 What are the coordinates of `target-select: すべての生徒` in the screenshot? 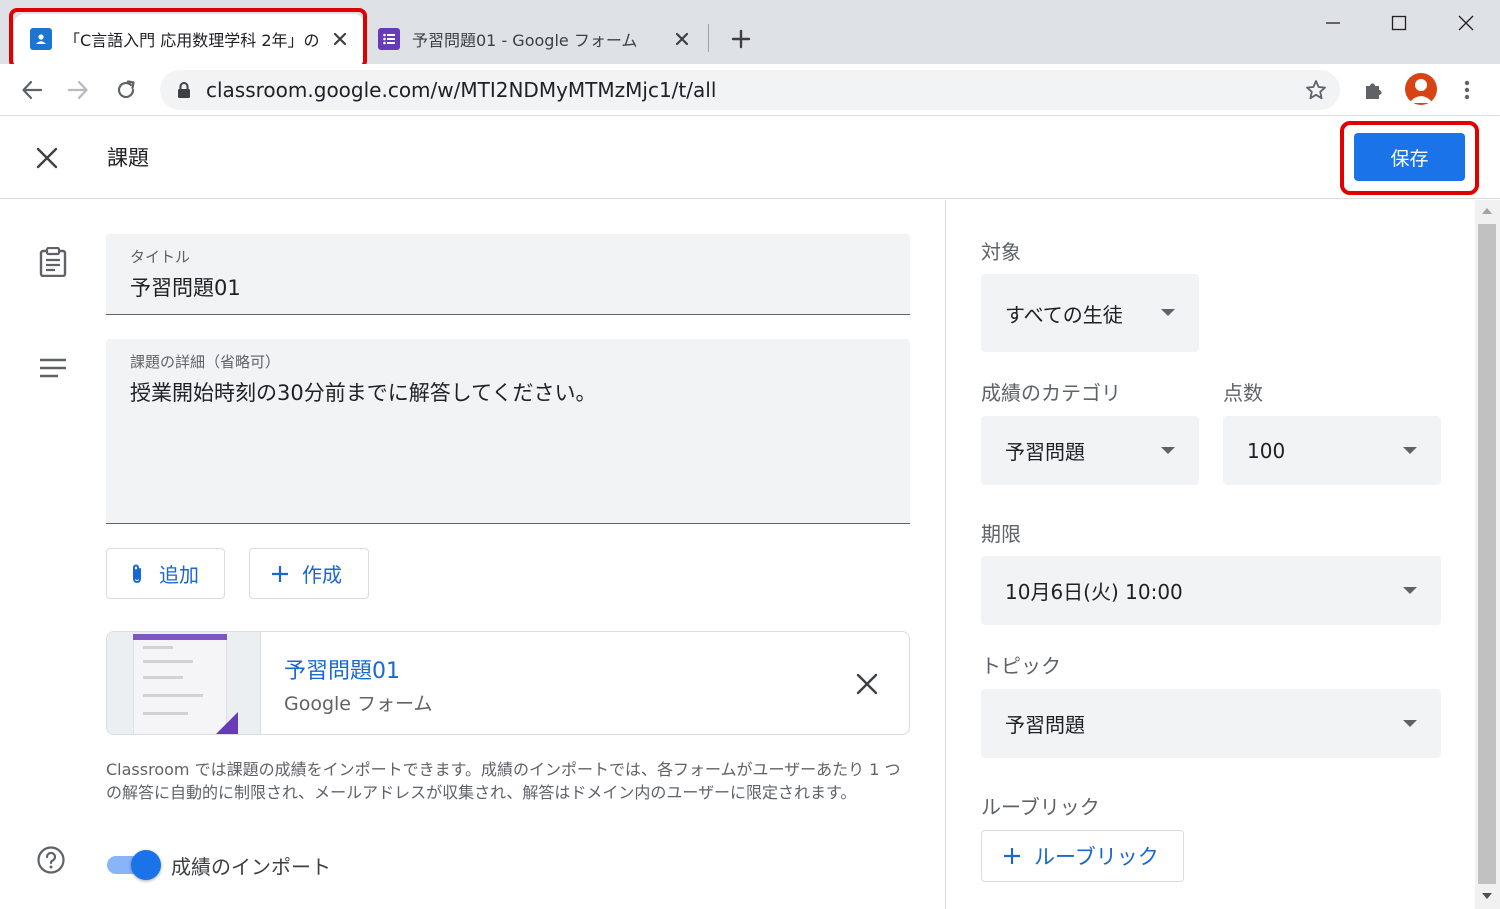 It's located at (1090, 313).